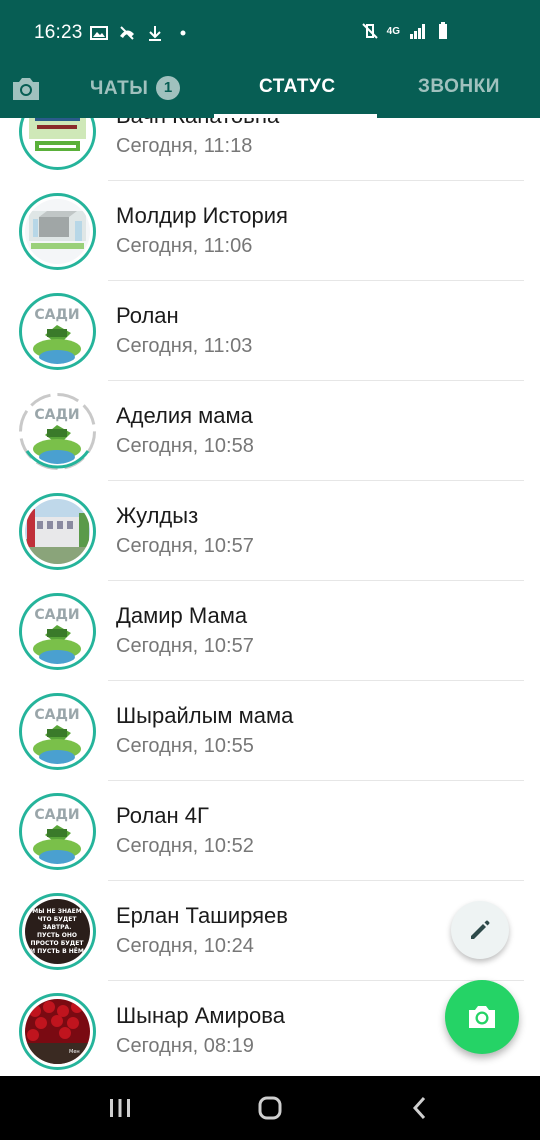 This screenshot has height=1140, width=540. Describe the element at coordinates (393, 31) in the screenshot. I see `network-type: 4G` at that location.